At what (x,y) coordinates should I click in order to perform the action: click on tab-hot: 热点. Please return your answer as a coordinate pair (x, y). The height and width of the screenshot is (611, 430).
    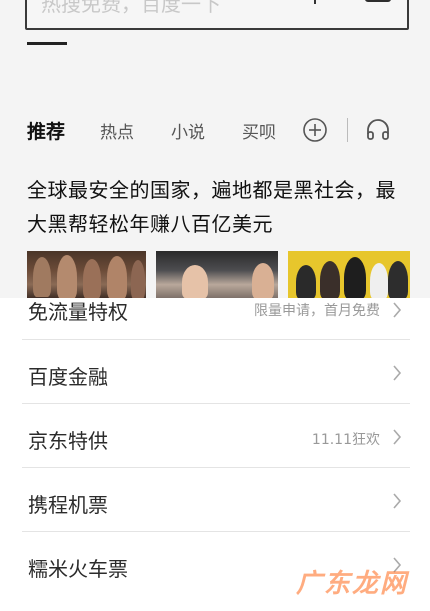
    Looking at the image, I should click on (117, 130).